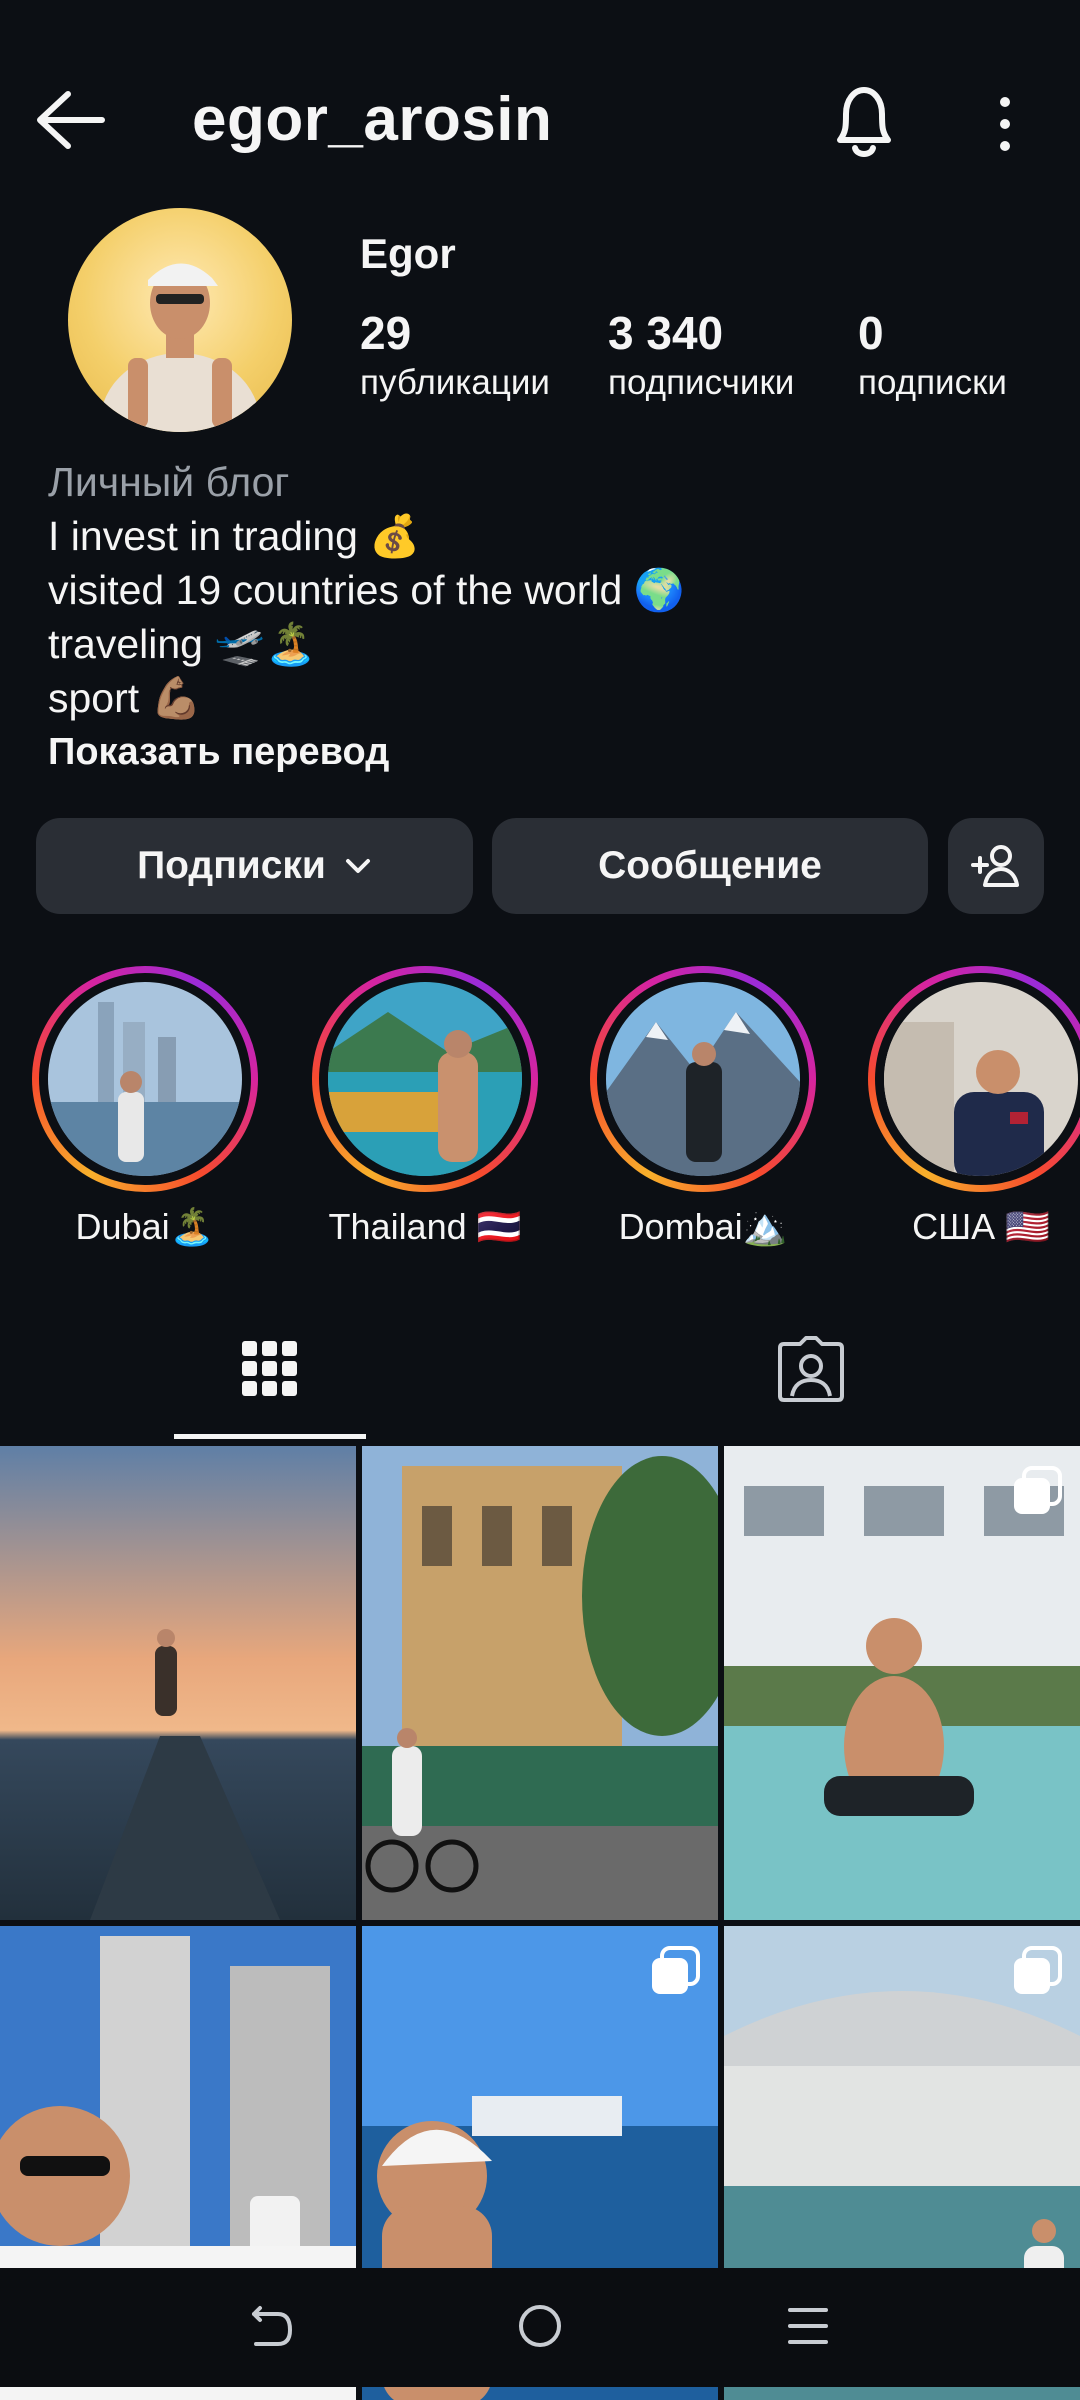 This screenshot has width=1080, height=2400. I want to click on message-button-label: Сообщение, so click(710, 865).